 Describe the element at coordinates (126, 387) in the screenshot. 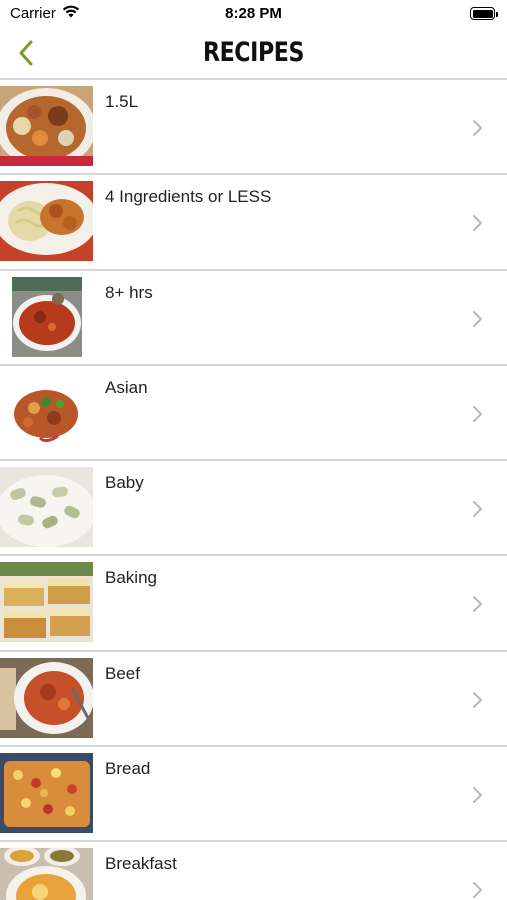

I see `list-item-label: Asian` at that location.